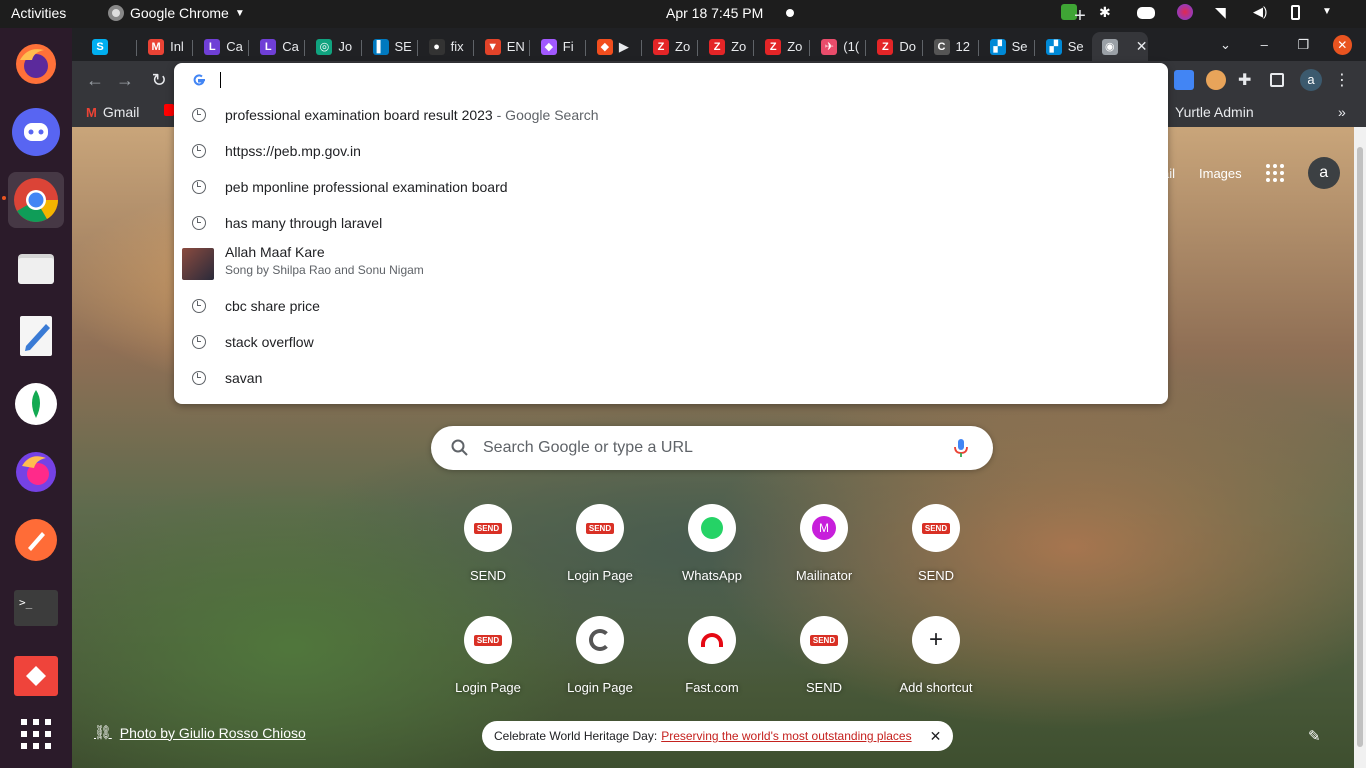  I want to click on photo-attribution-link: ⛓ Photo by Giulio Rosso Chioso, so click(200, 732).